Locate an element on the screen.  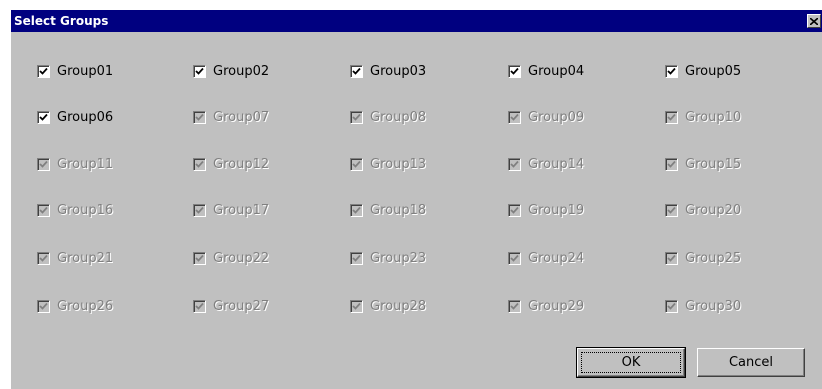
group-checkbox-21: Group21 is located at coordinates (75, 258).